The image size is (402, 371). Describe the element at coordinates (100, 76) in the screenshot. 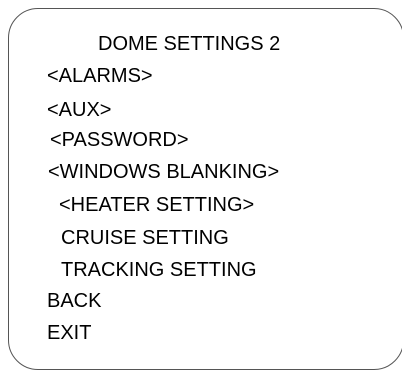

I see `menu-item-alarms: <ALARMS>` at that location.